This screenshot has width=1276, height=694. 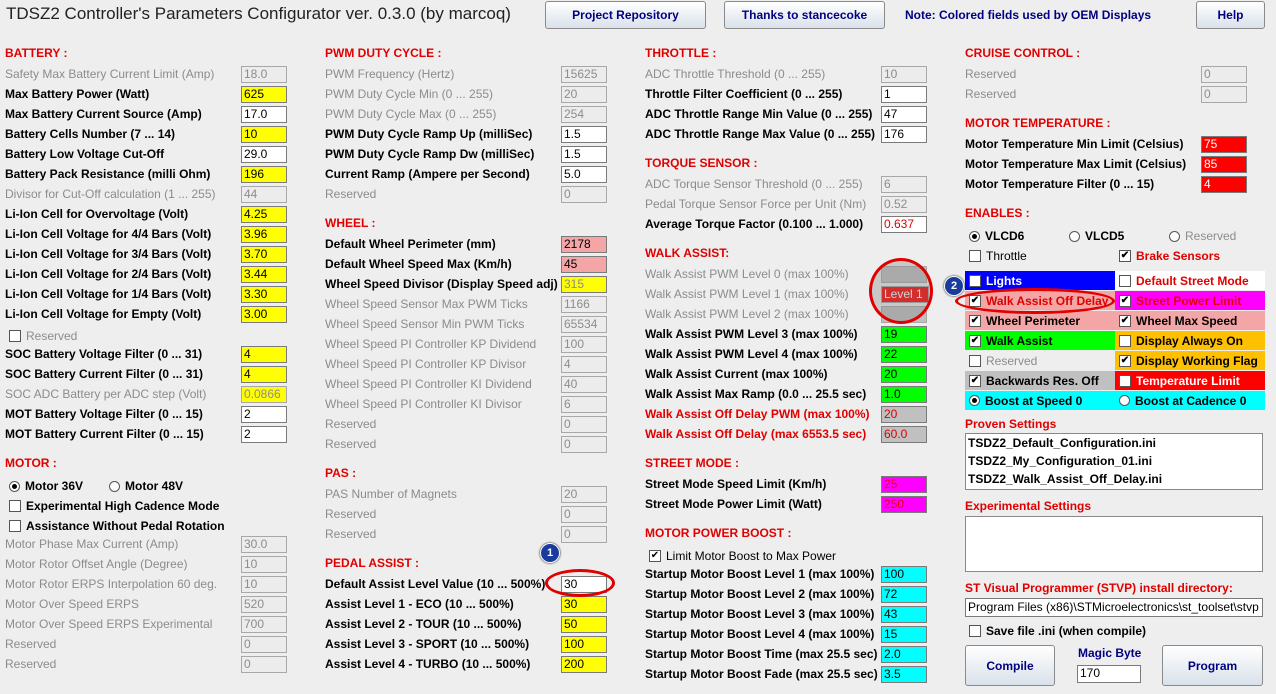 What do you see at coordinates (904, 674) in the screenshot?
I see `field-startup-motor-boost-fade-max-25-5-sec: 3.5` at bounding box center [904, 674].